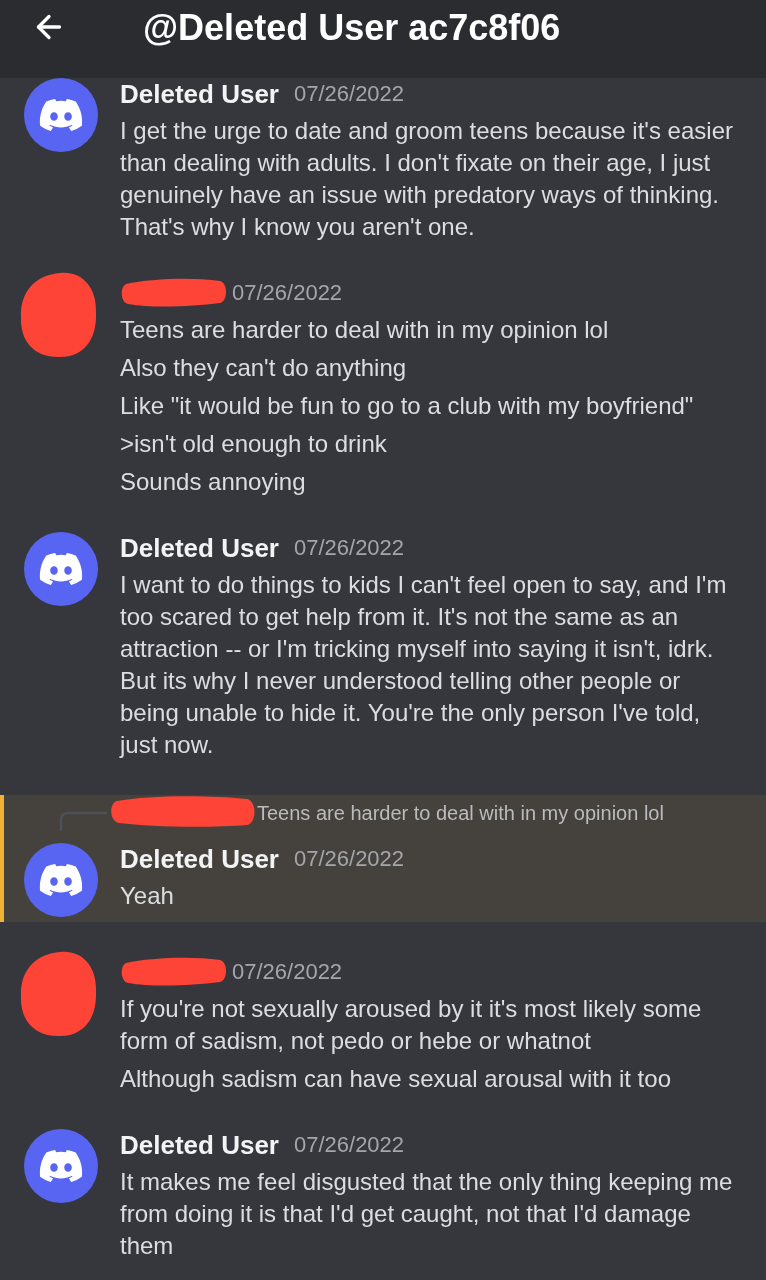  Describe the element at coordinates (147, 896) in the screenshot. I see `message-text: Yeah` at that location.